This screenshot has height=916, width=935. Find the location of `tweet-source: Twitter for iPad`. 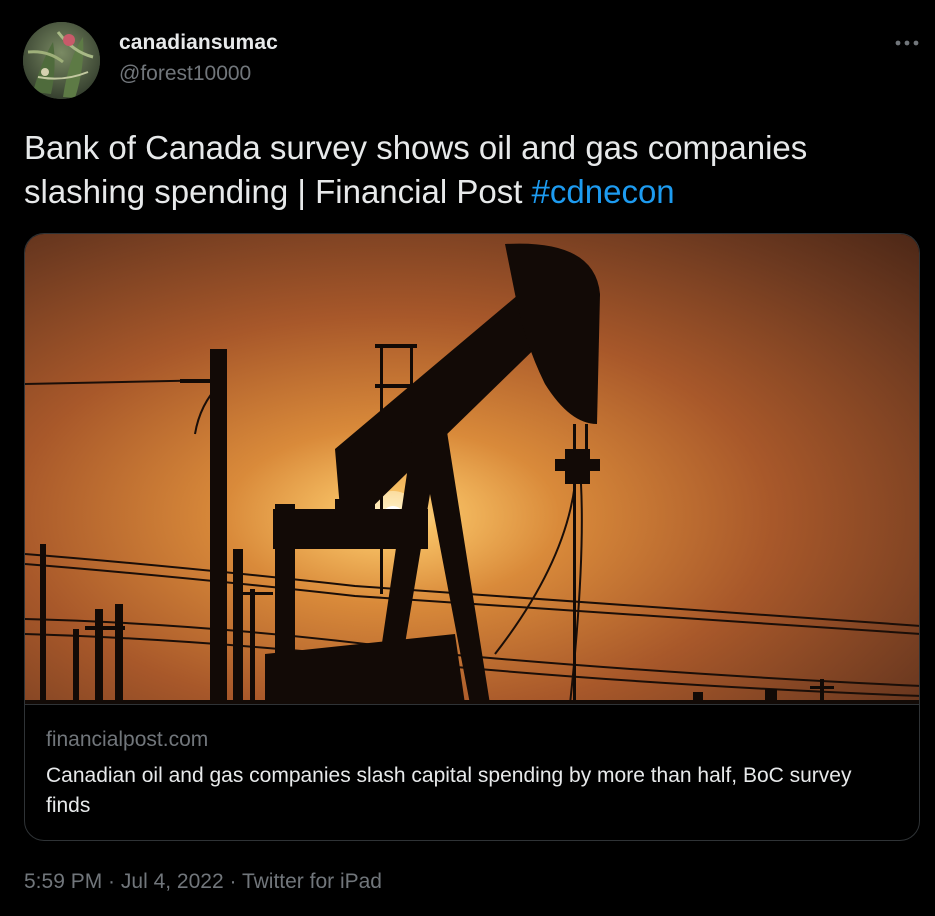

tweet-source: Twitter for iPad is located at coordinates (312, 881).